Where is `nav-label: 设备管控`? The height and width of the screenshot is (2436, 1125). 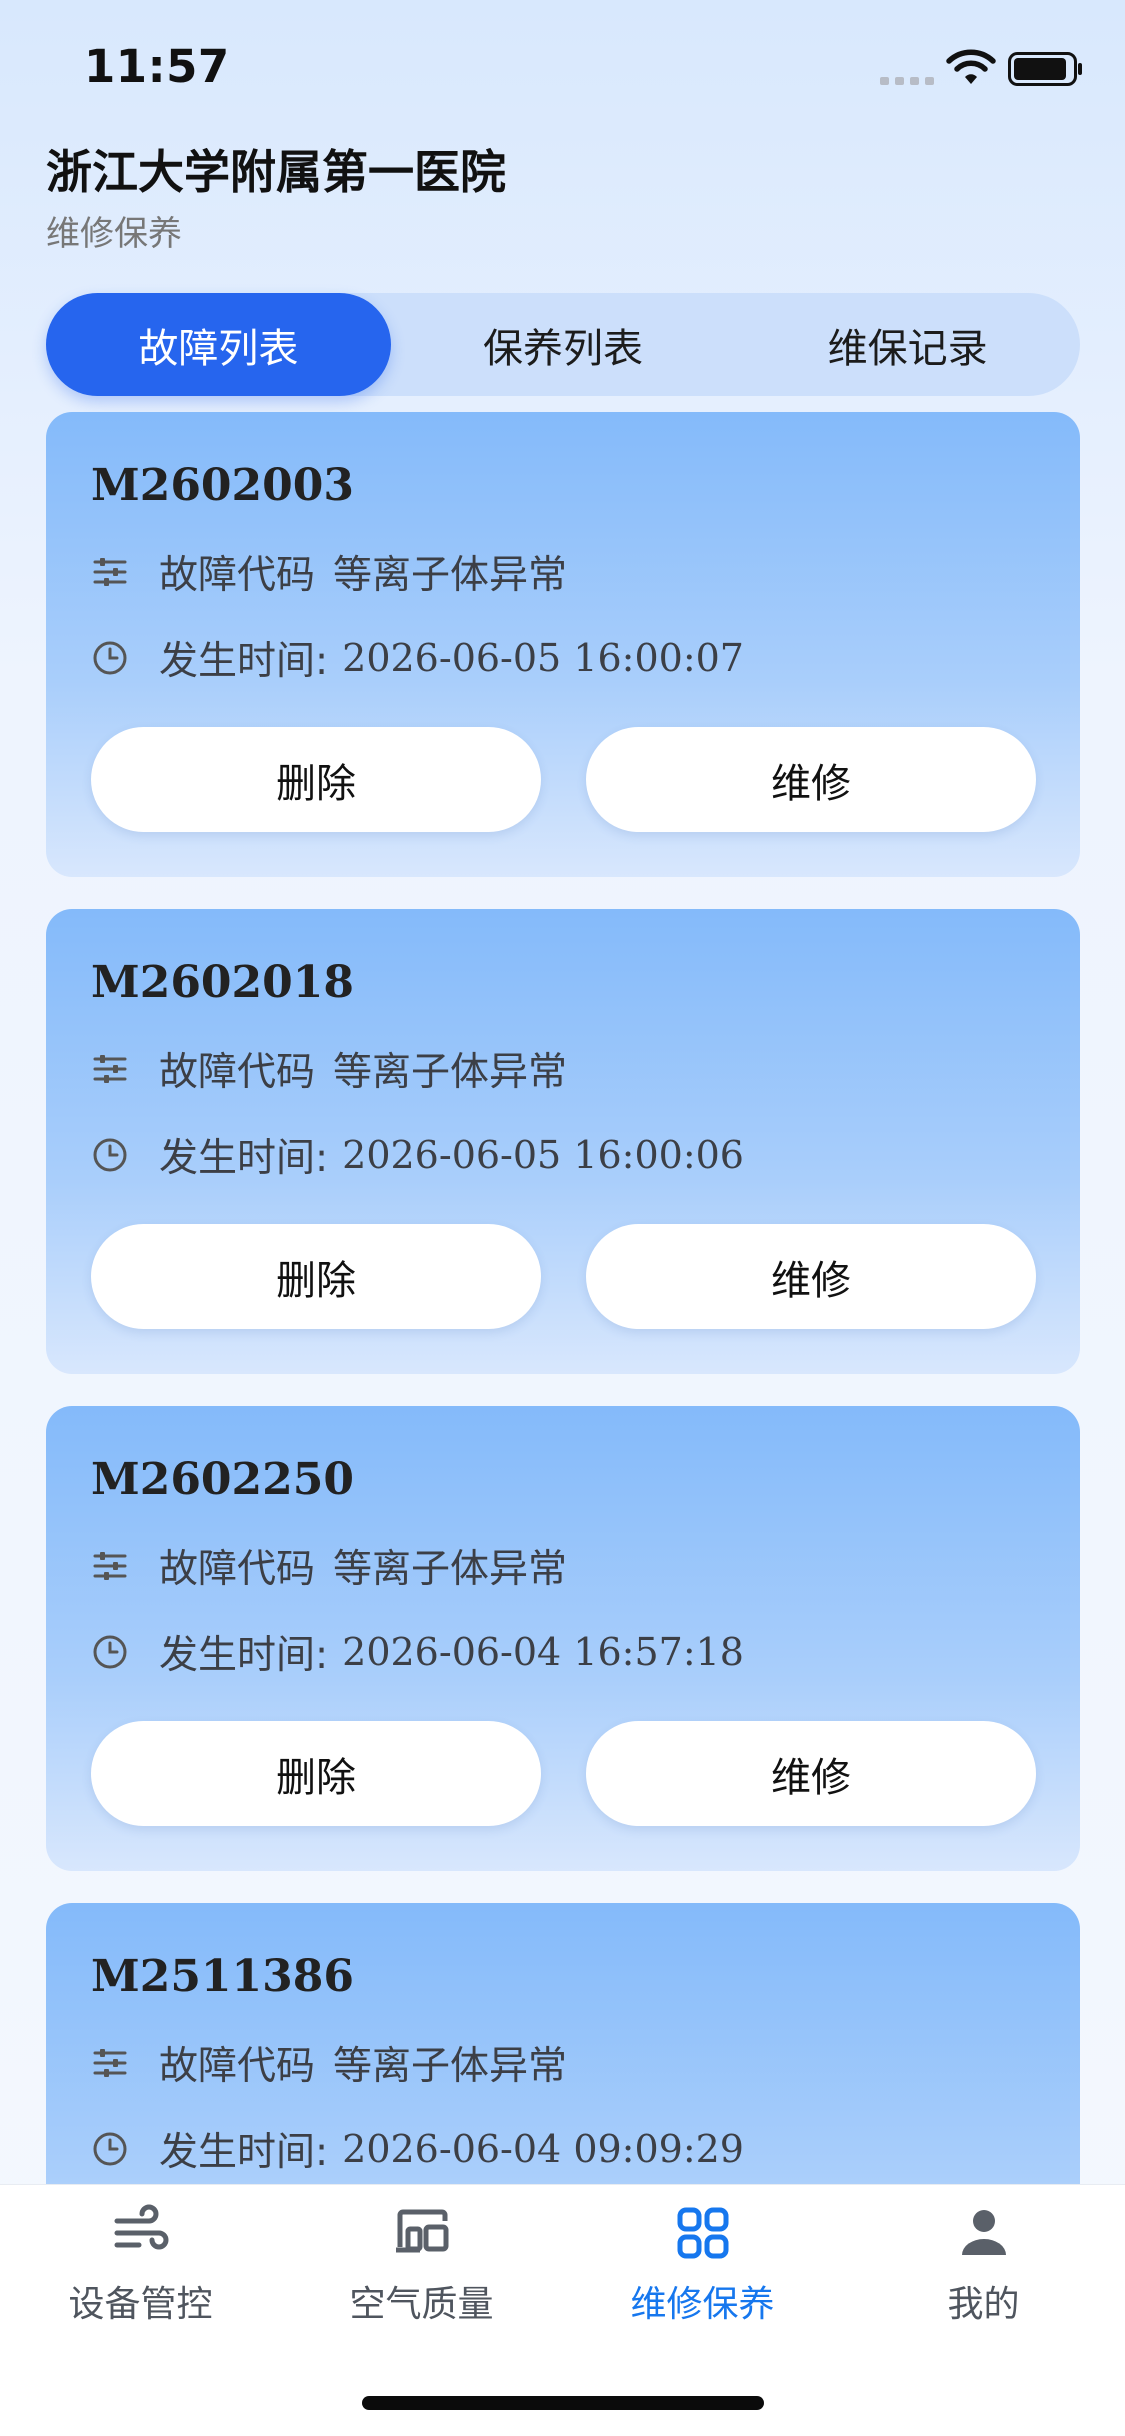 nav-label: 设备管控 is located at coordinates (140, 2304).